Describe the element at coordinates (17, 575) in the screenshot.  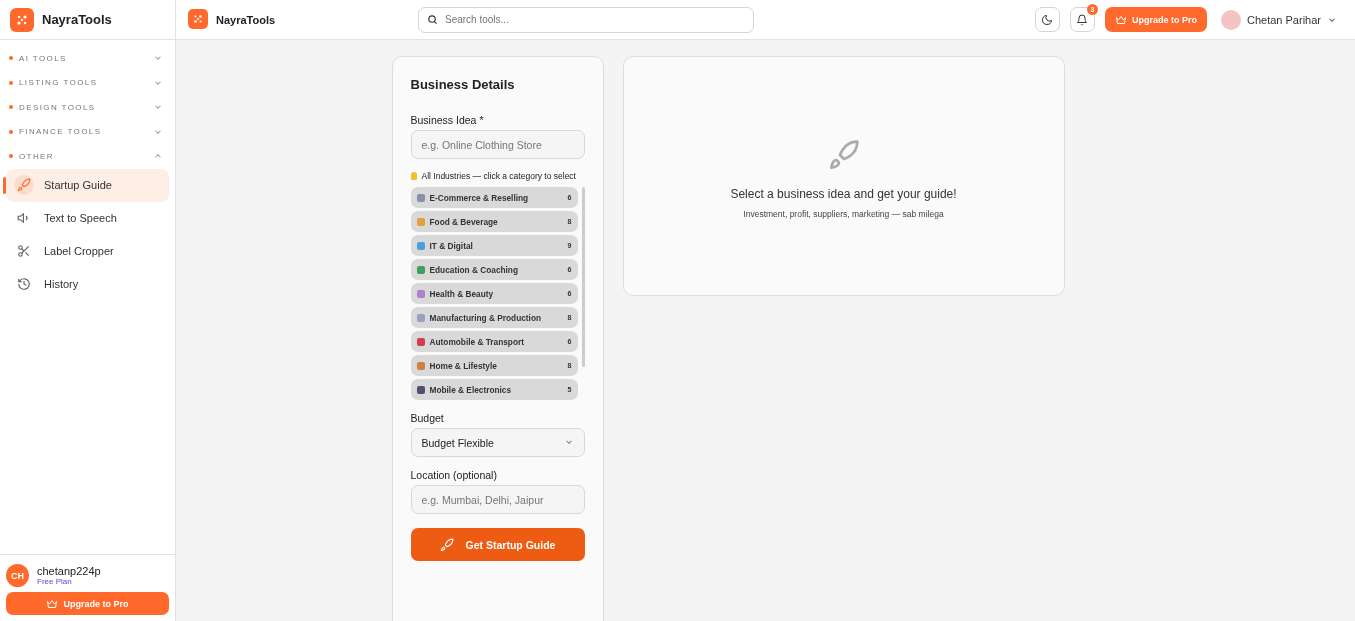
I see `user-avatar: CH` at that location.